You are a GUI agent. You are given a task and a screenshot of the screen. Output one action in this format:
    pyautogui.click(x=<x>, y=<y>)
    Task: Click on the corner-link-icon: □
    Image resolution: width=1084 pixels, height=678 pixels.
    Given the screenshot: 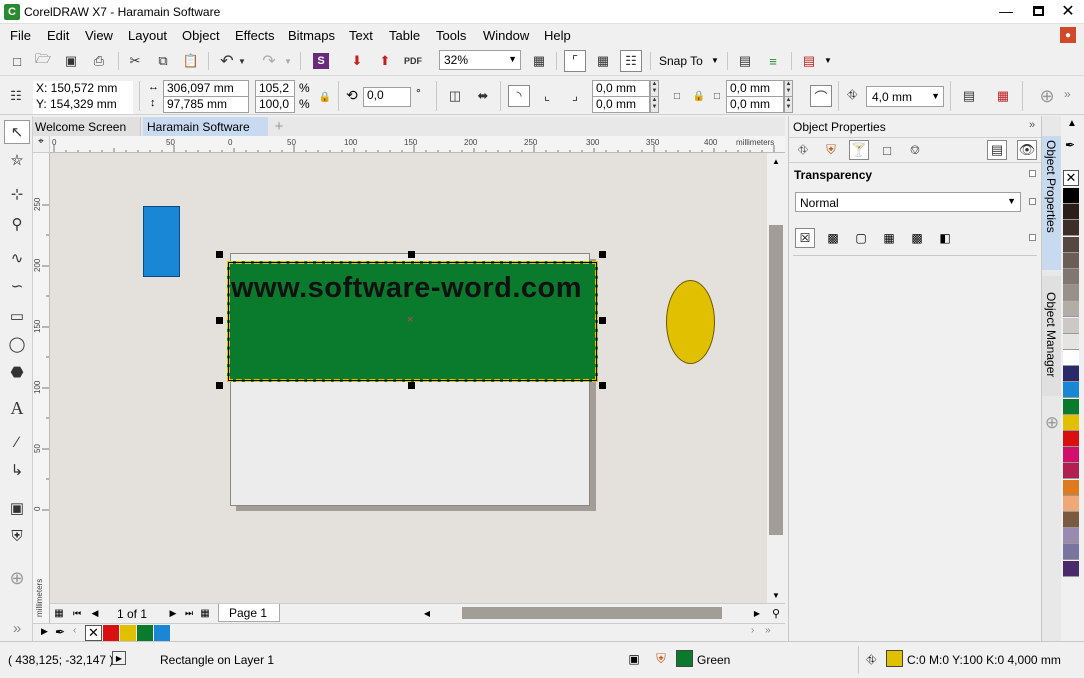 What is the action you would take?
    pyautogui.click(x=677, y=96)
    